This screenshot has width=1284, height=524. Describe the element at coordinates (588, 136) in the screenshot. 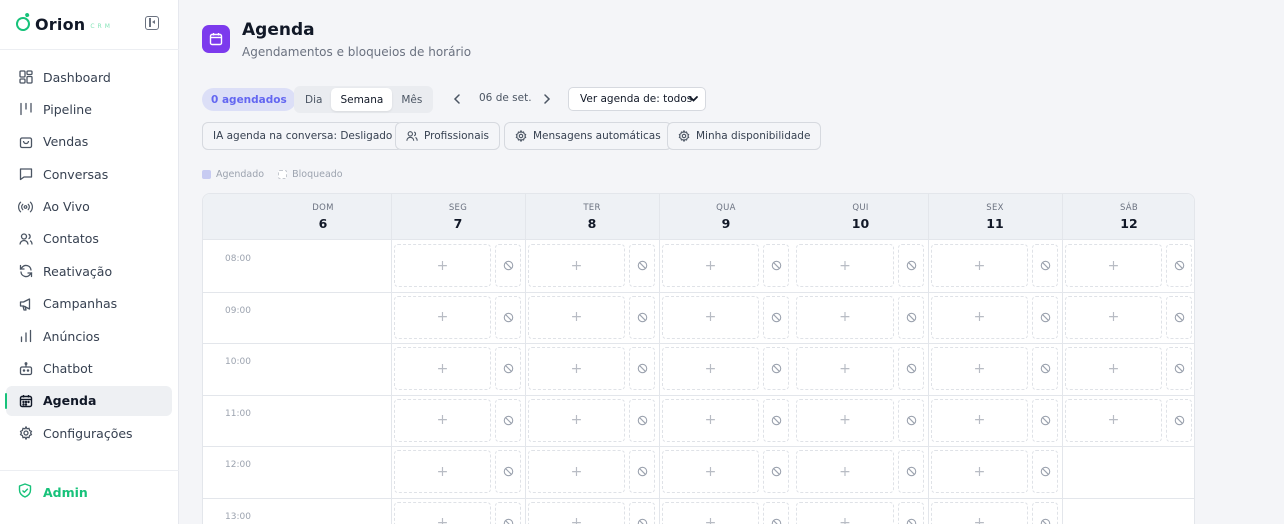

I see `auto-messages-button: Mensagens automáticas` at that location.